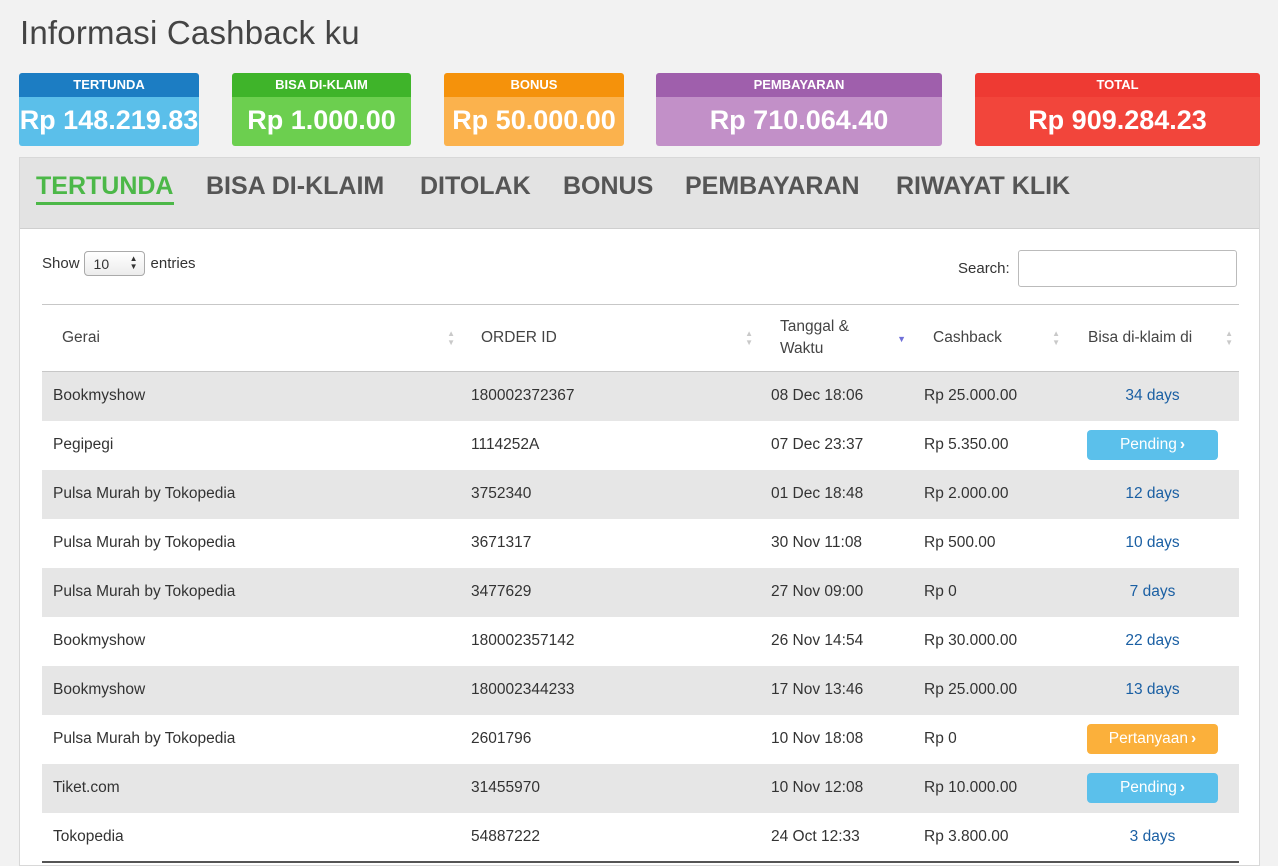  I want to click on datetime-cell: 10 Nov 18:08, so click(817, 738).